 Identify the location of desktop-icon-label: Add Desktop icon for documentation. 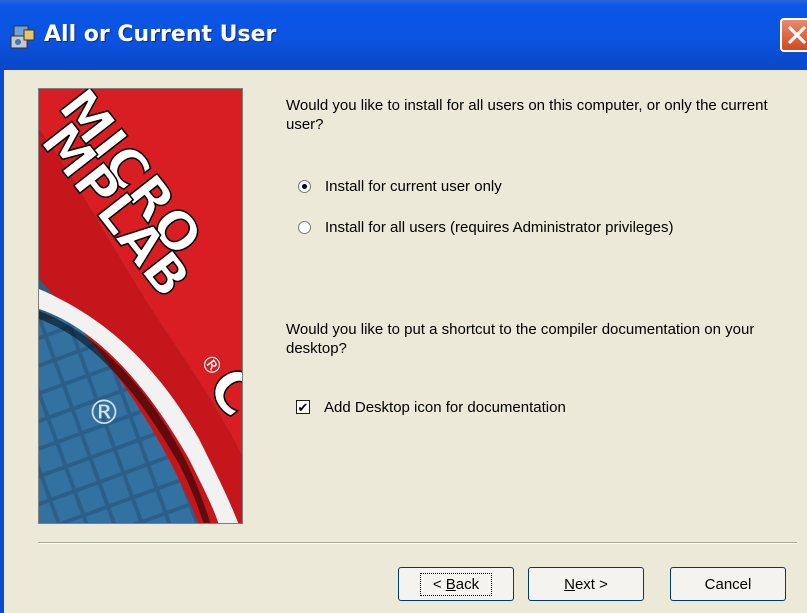
(445, 407).